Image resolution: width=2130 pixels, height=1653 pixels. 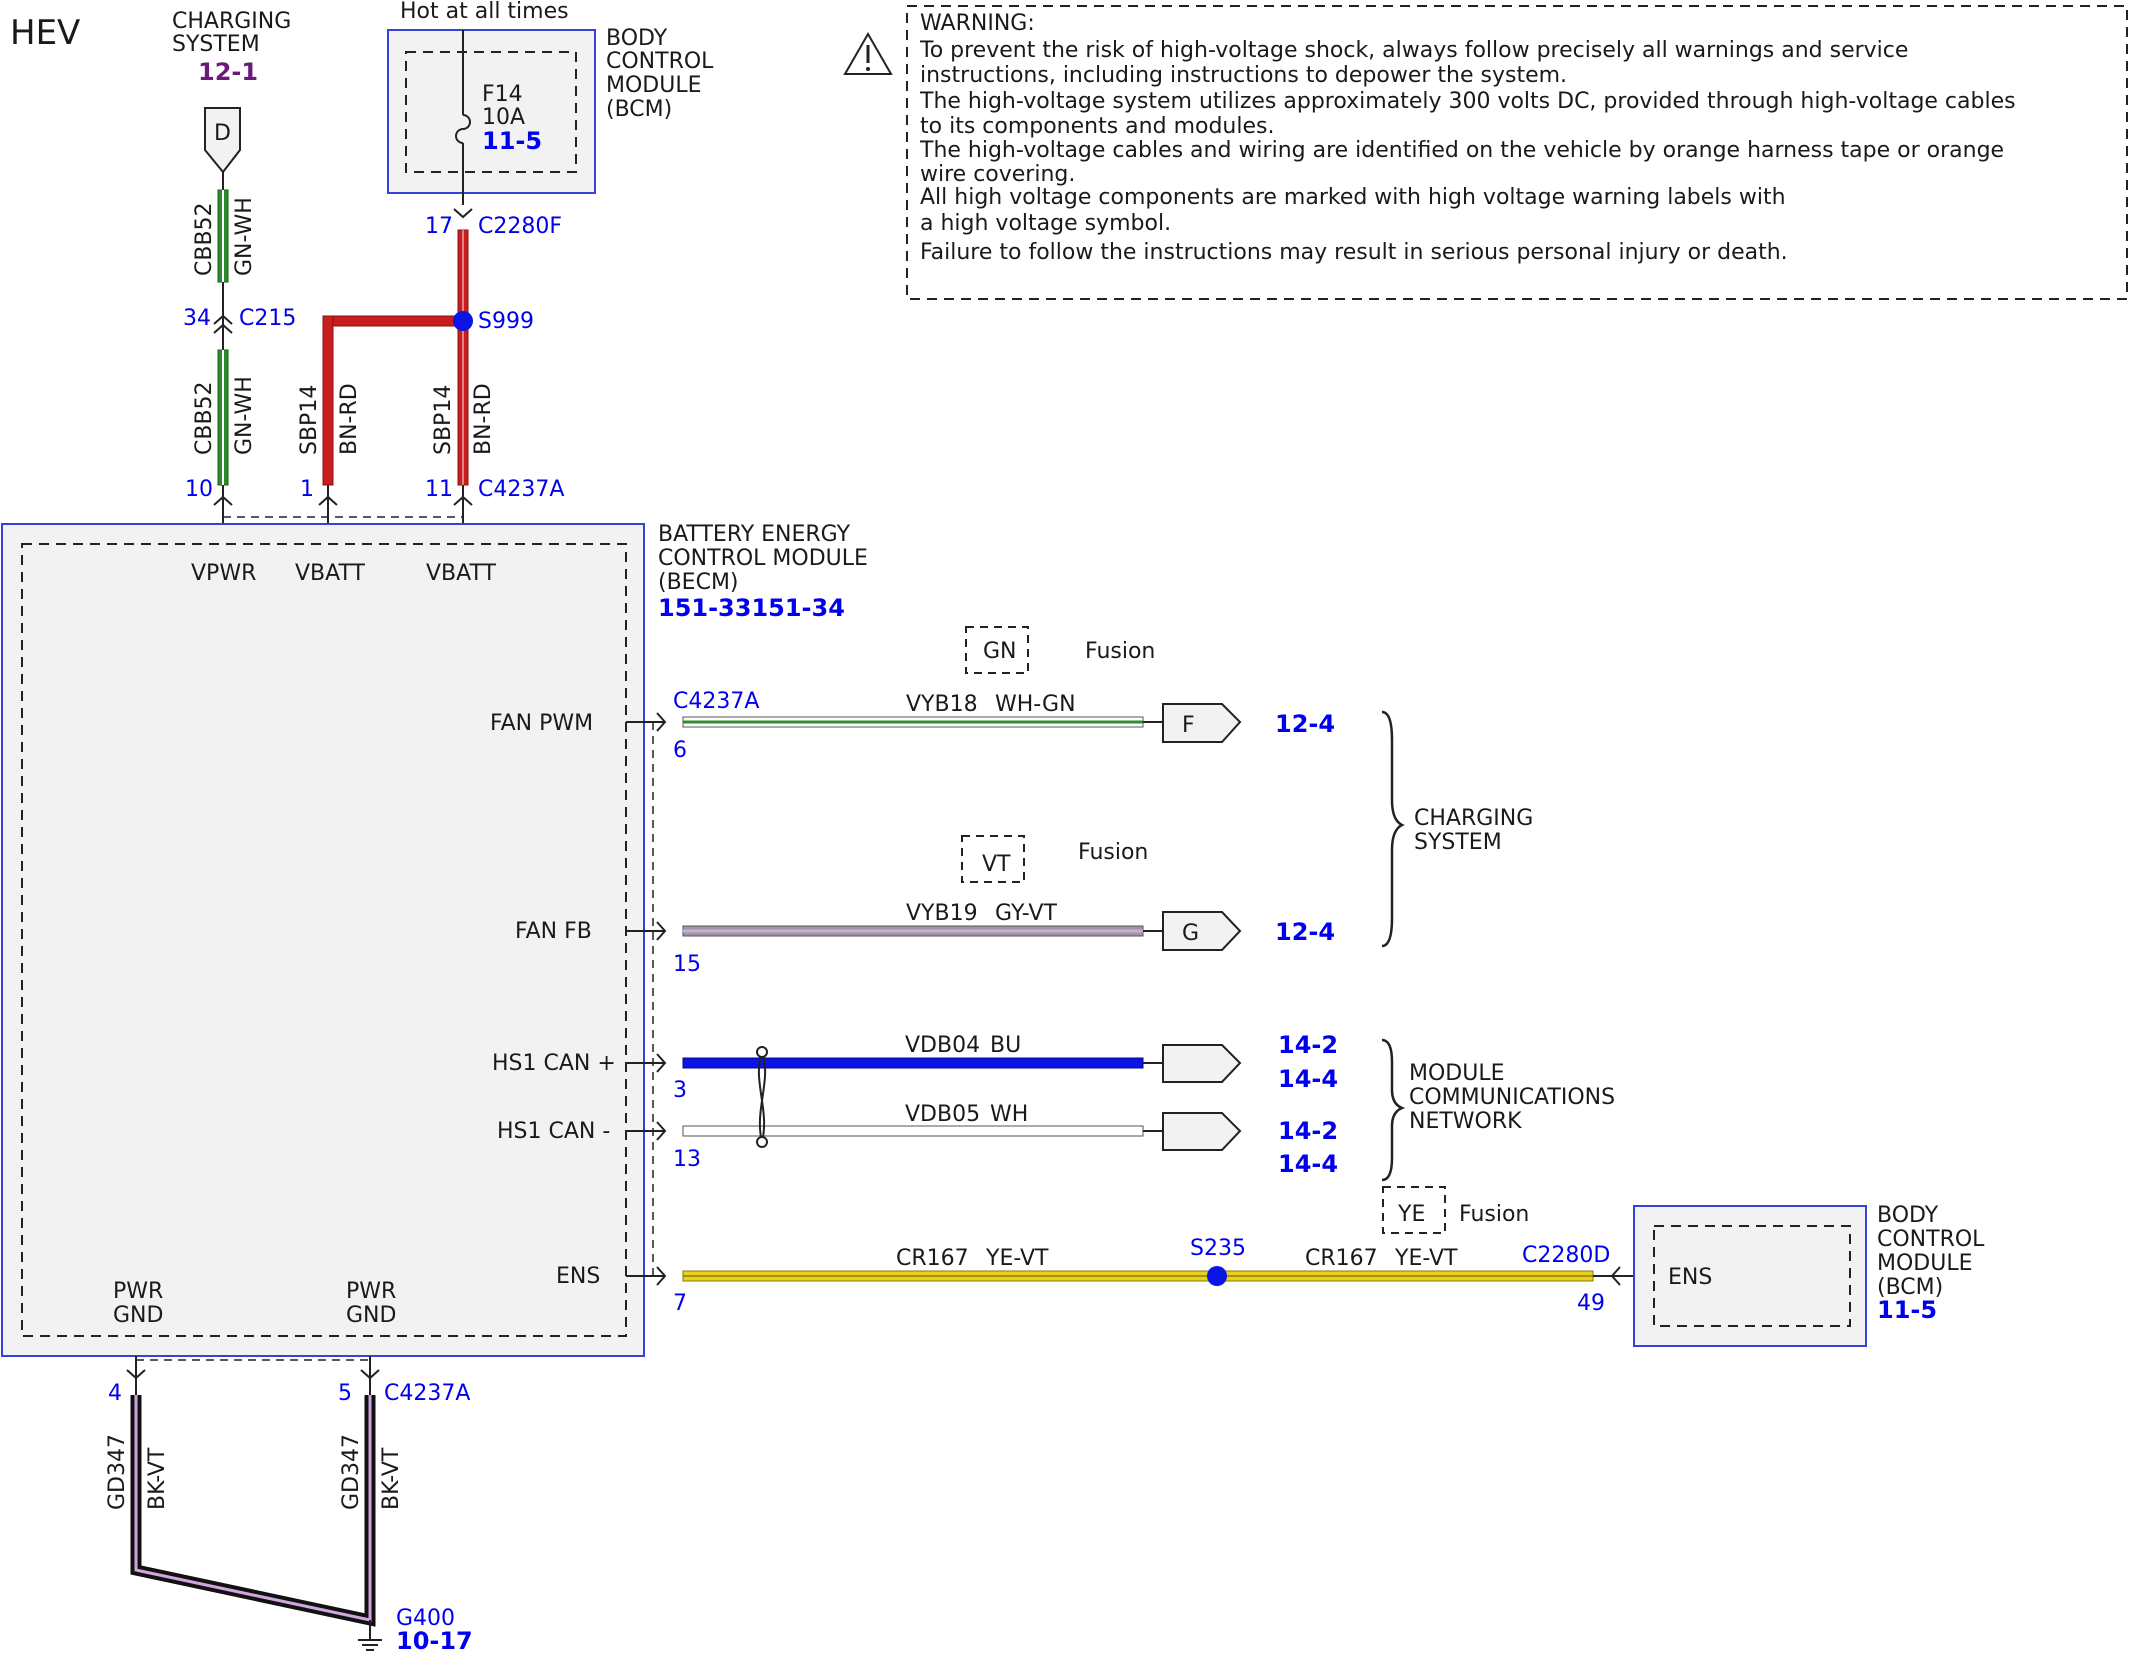 What do you see at coordinates (942, 704) in the screenshot?
I see `wire-circuit-label: VYB18` at bounding box center [942, 704].